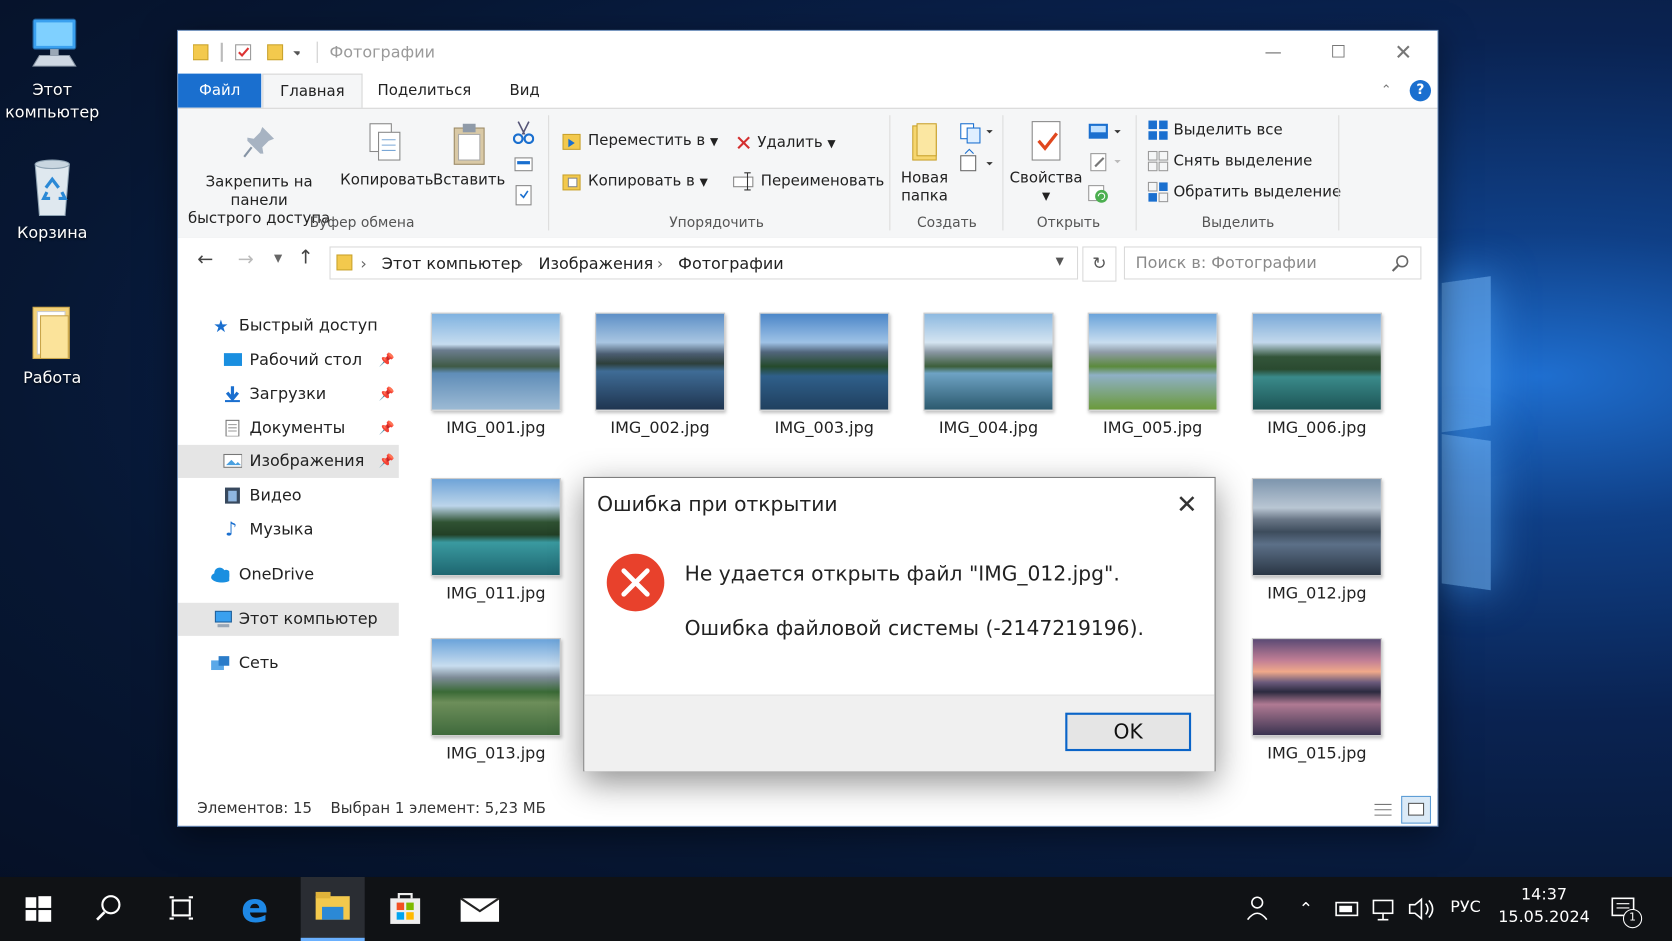  Describe the element at coordinates (306, 257) in the screenshot. I see `up-arrow-icon: ↑` at that location.